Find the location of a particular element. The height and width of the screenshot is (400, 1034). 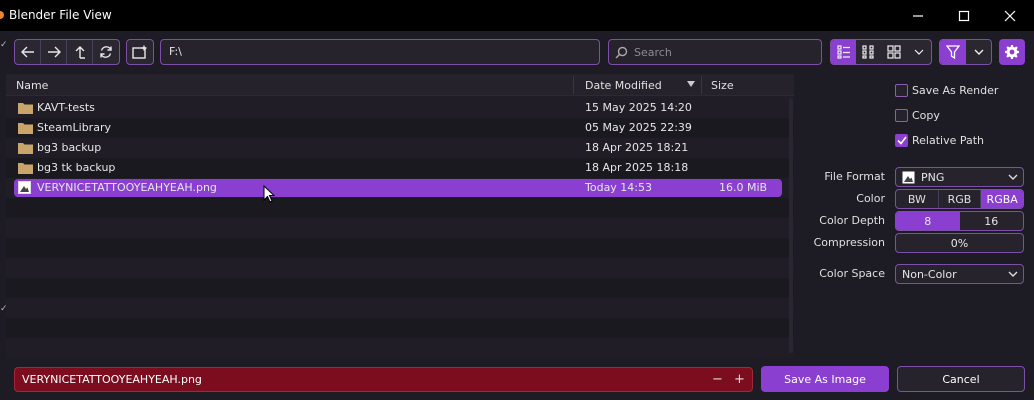

compression-label: Compression is located at coordinates (849, 242).